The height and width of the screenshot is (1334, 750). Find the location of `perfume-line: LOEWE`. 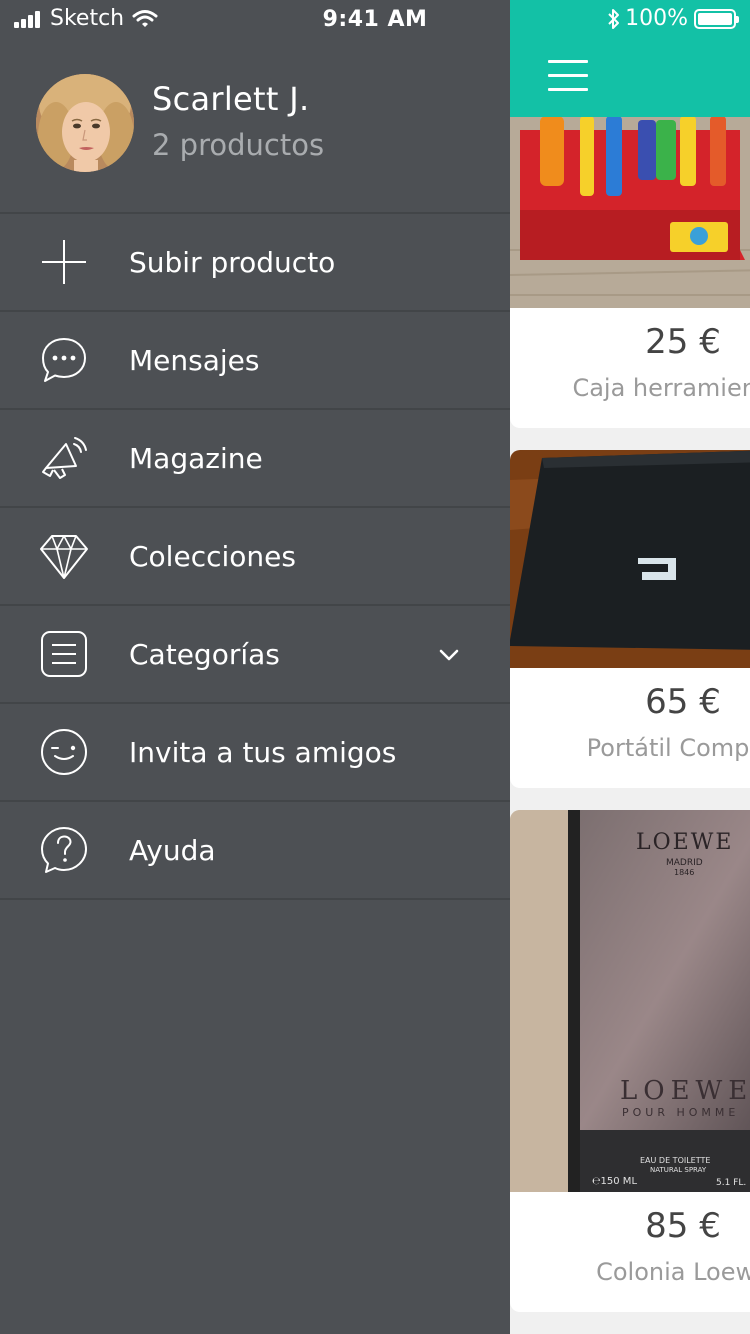

perfume-line: LOEWE is located at coordinates (685, 1091).